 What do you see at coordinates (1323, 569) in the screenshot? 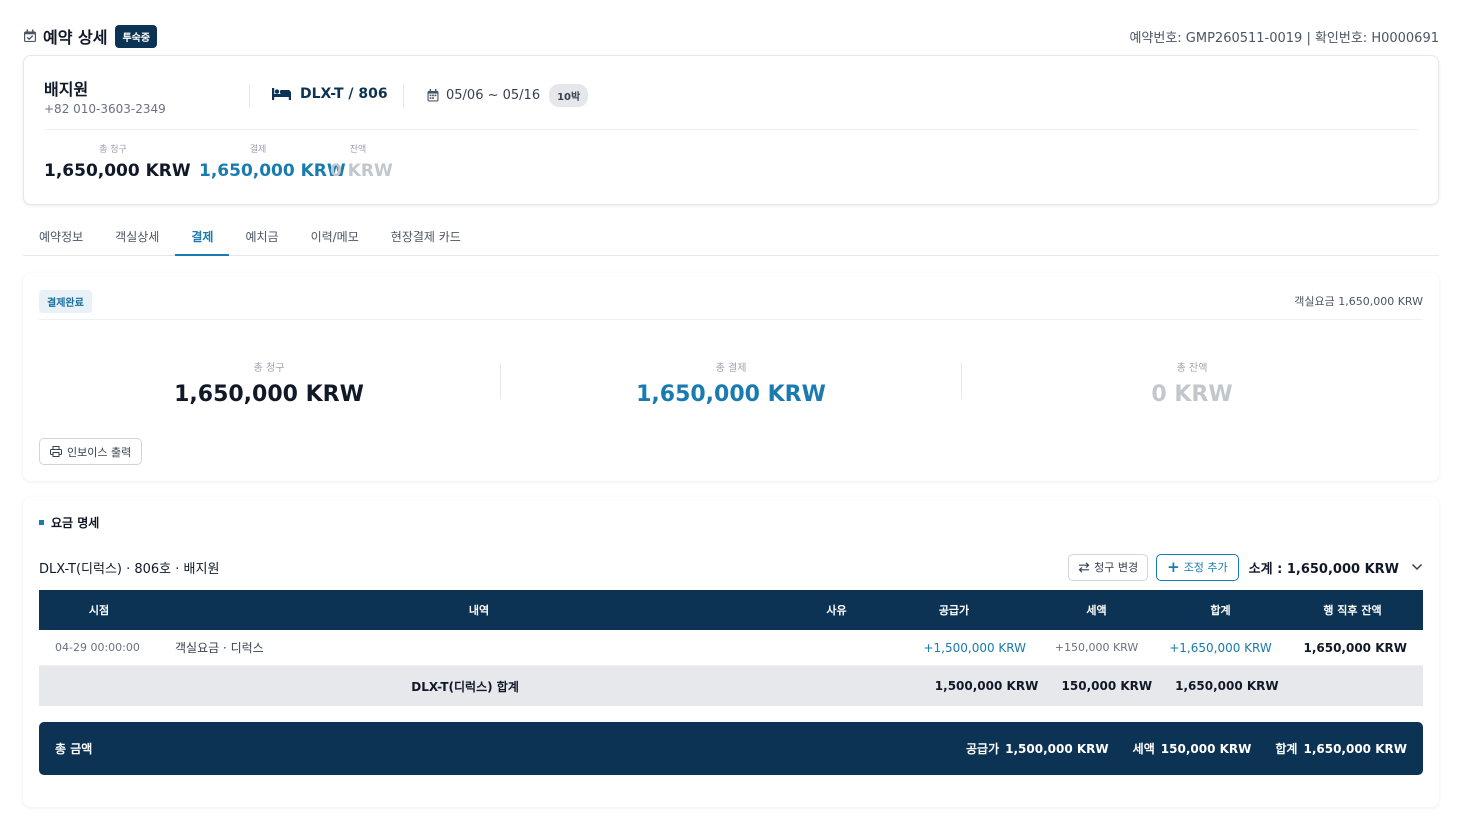
I see `group-subtotal: 소계 : 1,650,000 KRW` at bounding box center [1323, 569].